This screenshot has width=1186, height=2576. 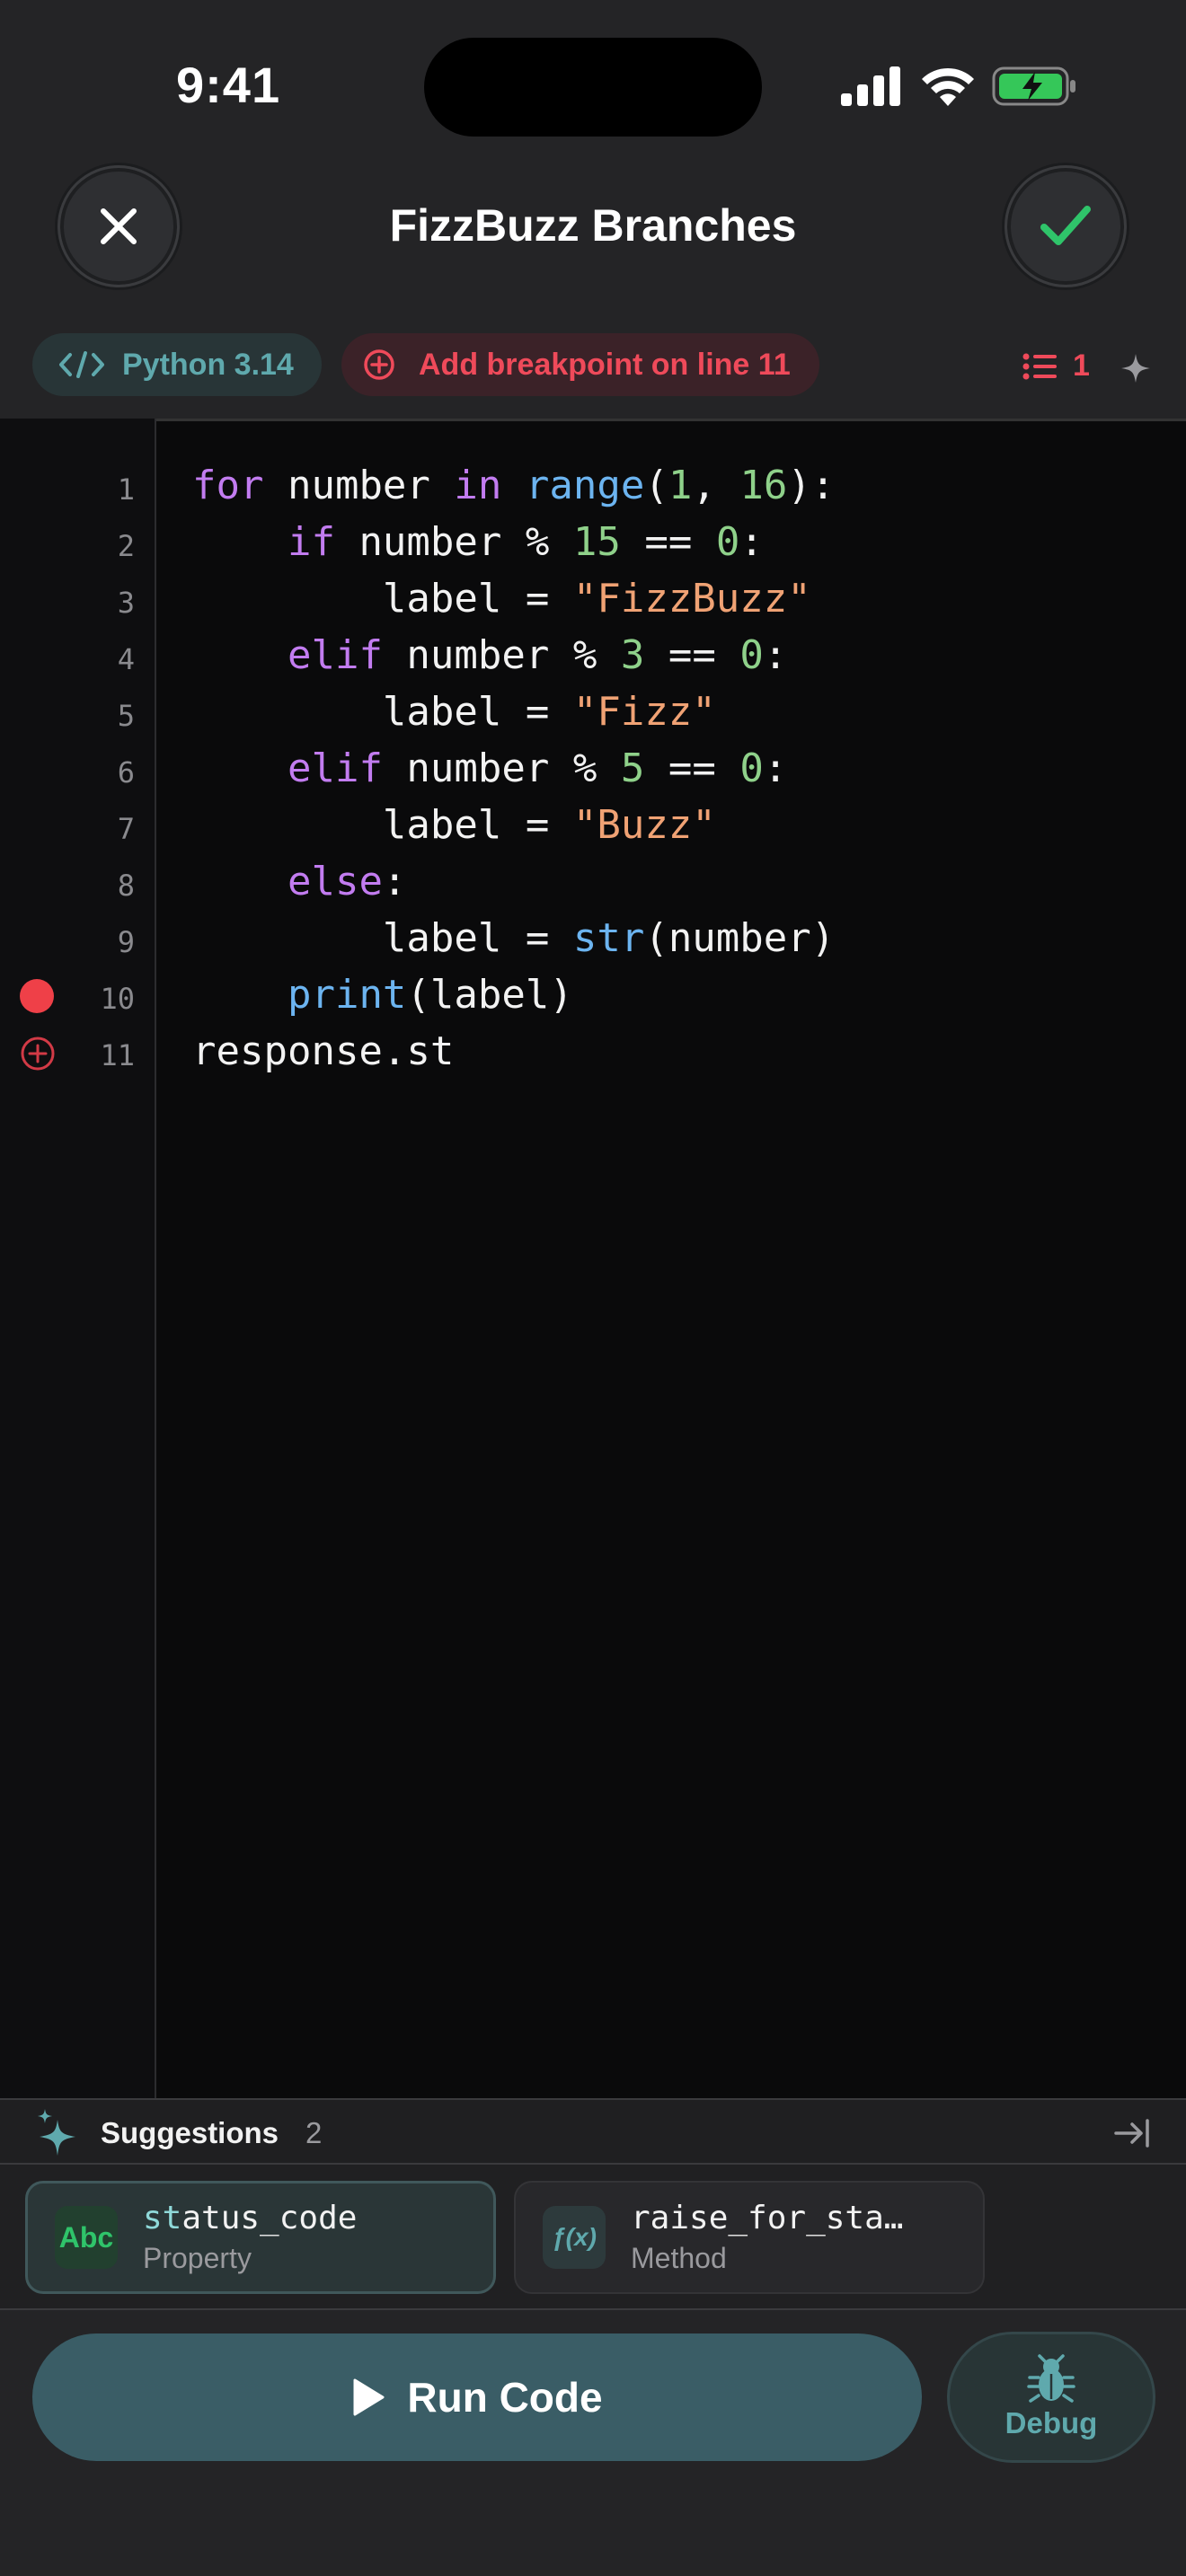 I want to click on suggestion-name-rest: atus_code, so click(x=269, y=2218).